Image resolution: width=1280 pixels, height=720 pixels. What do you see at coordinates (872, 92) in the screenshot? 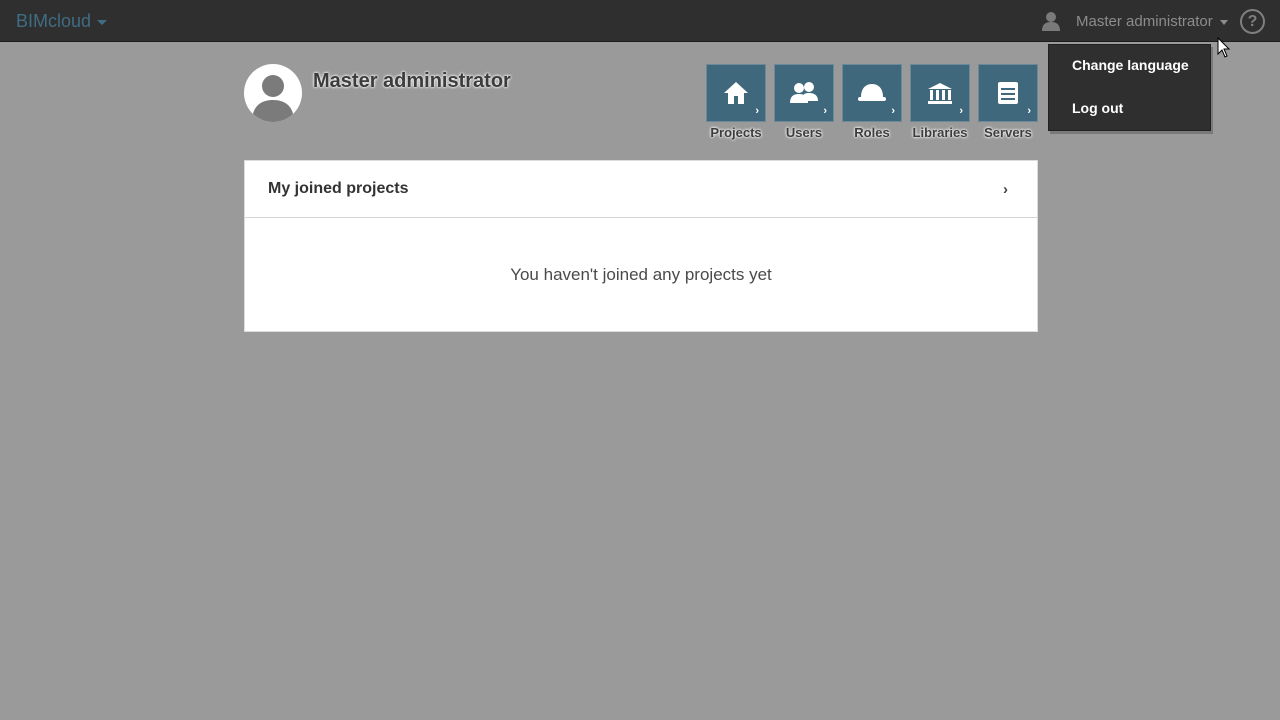
I see `hardhat-icon` at bounding box center [872, 92].